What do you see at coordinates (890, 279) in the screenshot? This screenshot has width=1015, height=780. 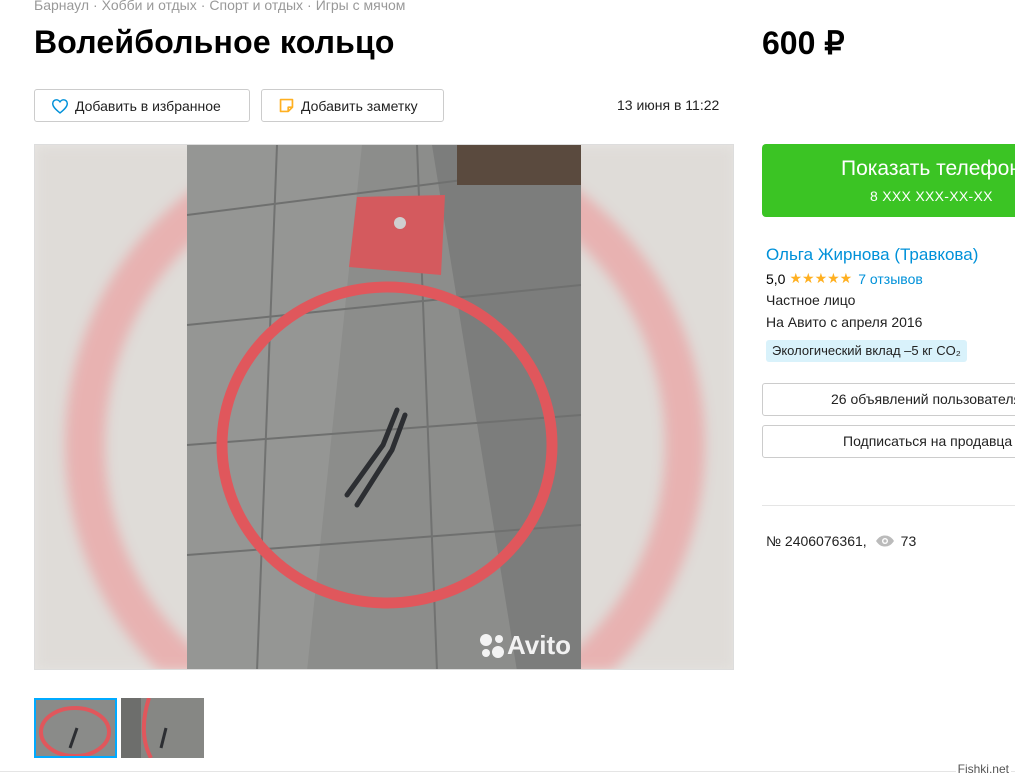 I see `reviews-link: 7 отзывов` at bounding box center [890, 279].